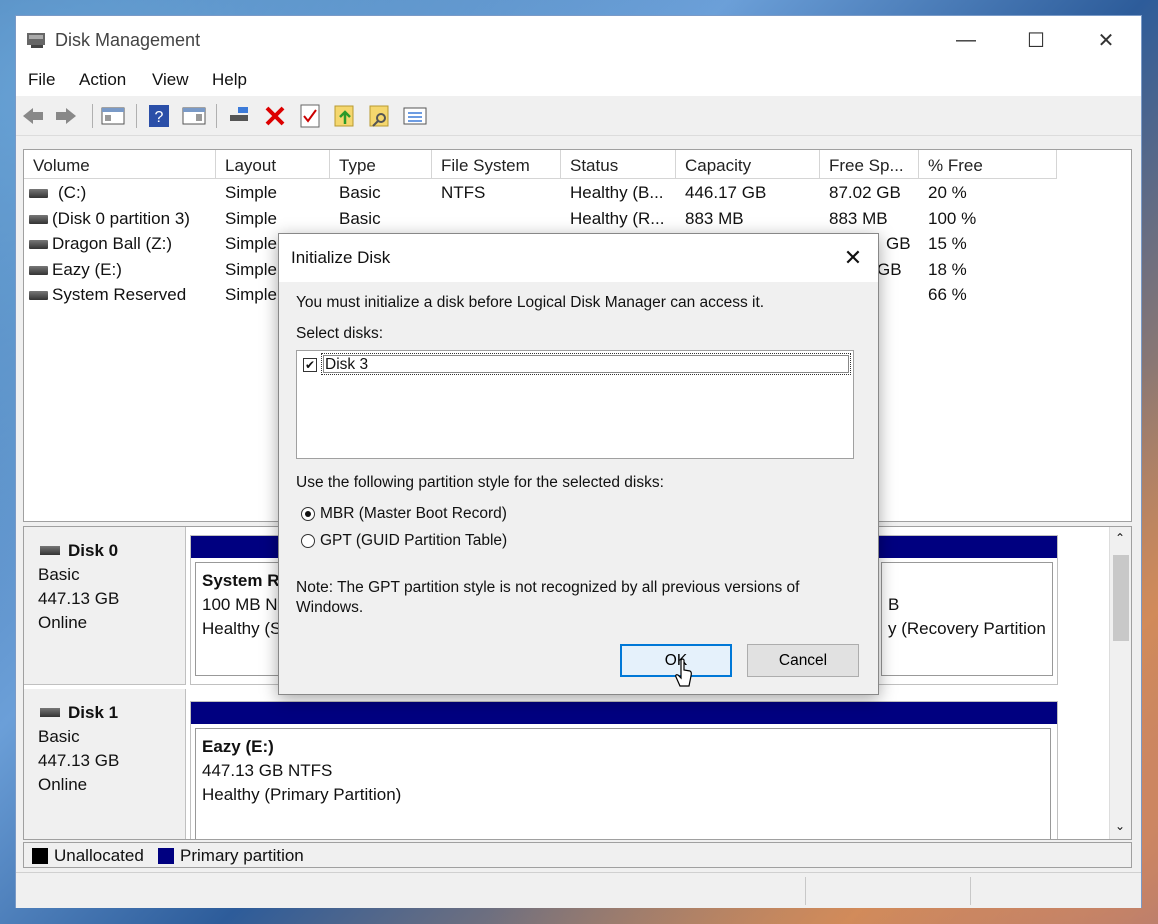  I want to click on disk-select-list: ✔ Disk 3, so click(575, 404).